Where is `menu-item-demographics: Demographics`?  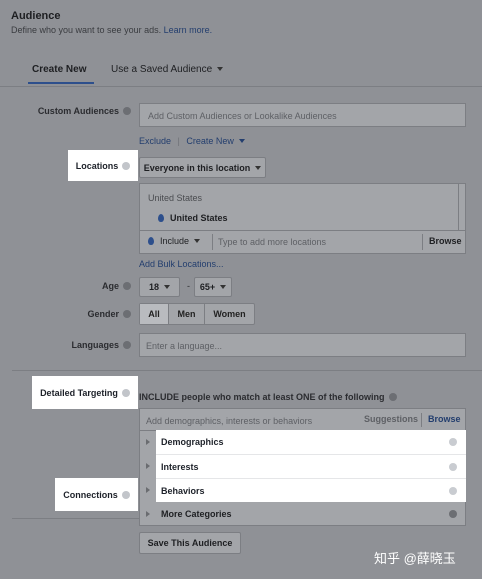 menu-item-demographics: Demographics is located at coordinates (302, 442).